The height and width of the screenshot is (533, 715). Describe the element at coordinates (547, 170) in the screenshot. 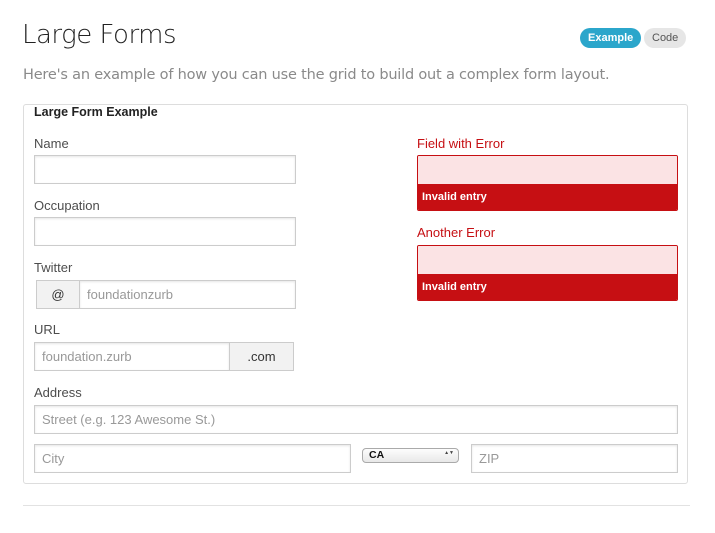

I see `error-field-input` at that location.